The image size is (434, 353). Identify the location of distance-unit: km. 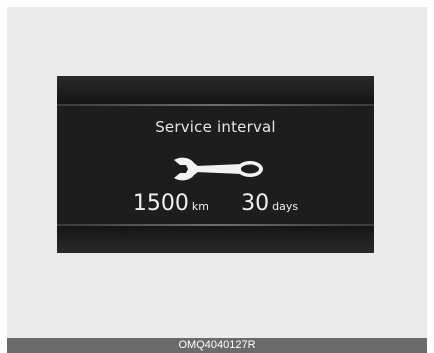
(200, 206).